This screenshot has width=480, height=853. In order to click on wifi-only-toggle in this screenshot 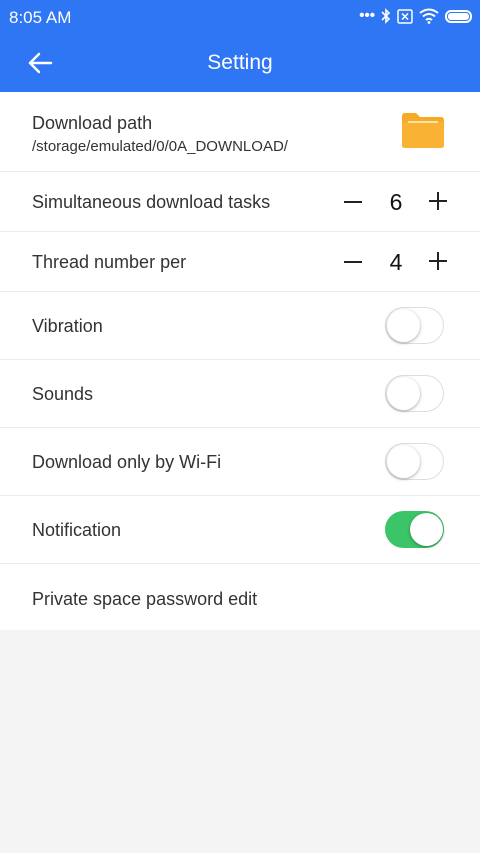, I will do `click(414, 461)`.